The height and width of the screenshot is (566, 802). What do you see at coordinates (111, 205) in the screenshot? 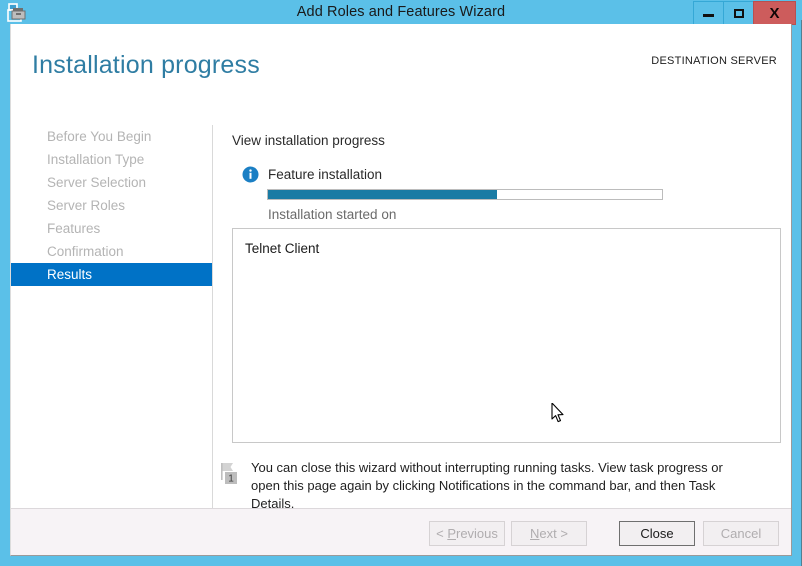
I see `sidebar-item-server-roles: Server Roles` at bounding box center [111, 205].